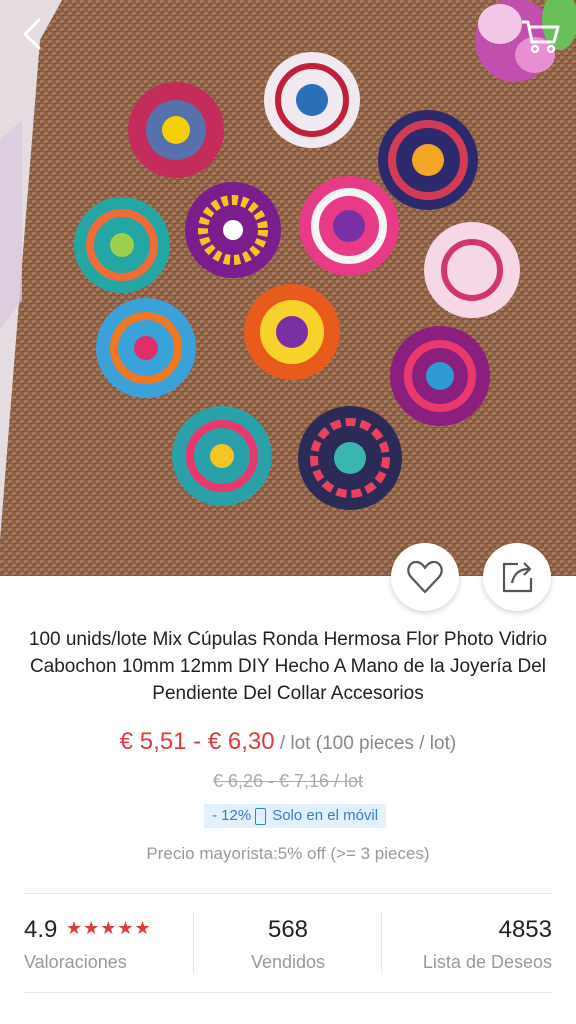 Image resolution: width=576 pixels, height=1024 pixels. Describe the element at coordinates (232, 815) in the screenshot. I see `discount-percent: - 12%` at that location.